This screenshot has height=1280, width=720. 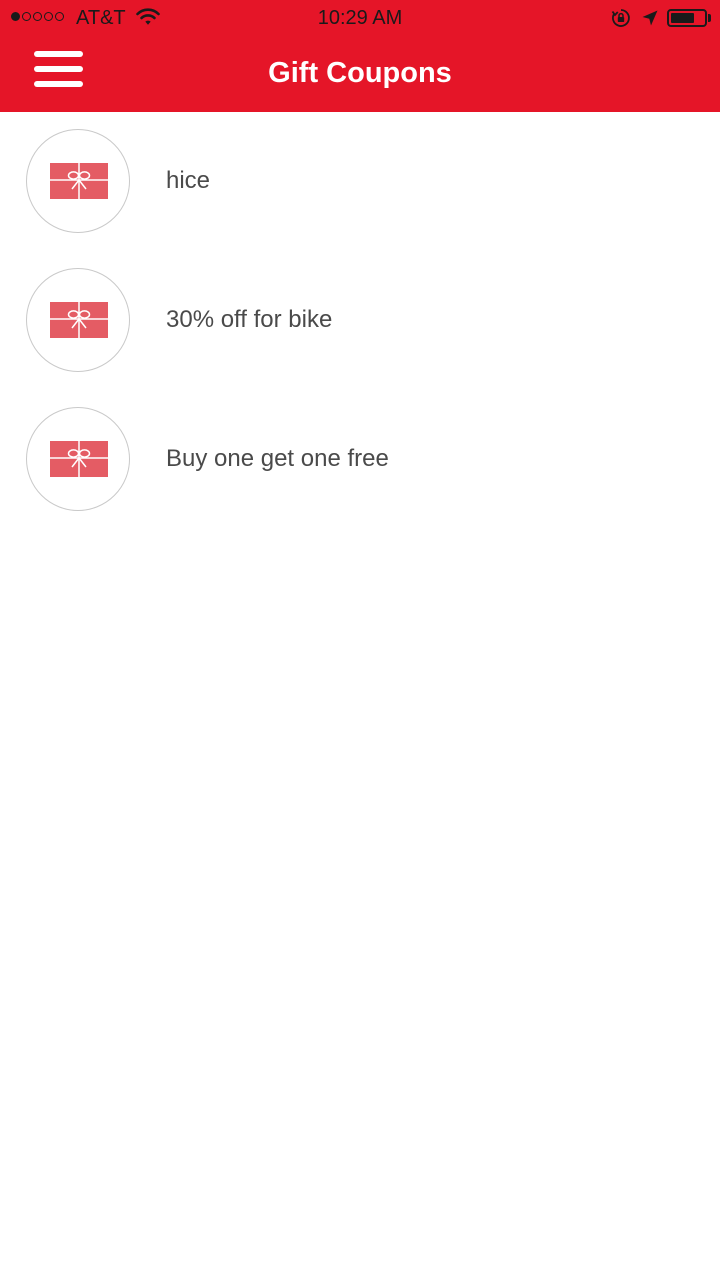 I want to click on app-header: AT&T 10:29 AM Gift Coupons, so click(x=360, y=56).